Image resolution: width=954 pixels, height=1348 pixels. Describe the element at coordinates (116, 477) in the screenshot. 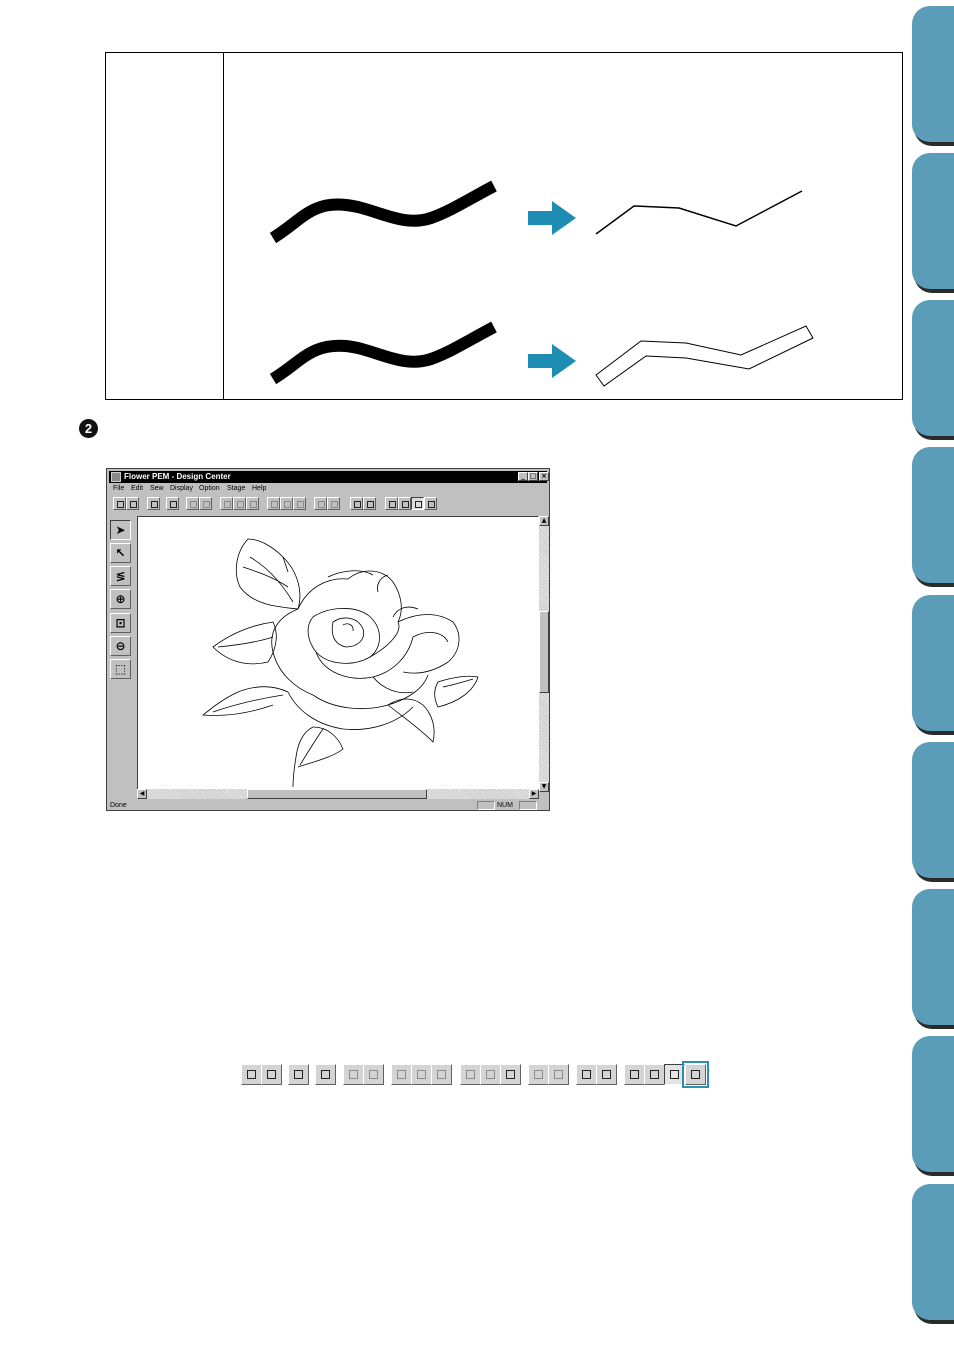

I see `app-icon` at that location.